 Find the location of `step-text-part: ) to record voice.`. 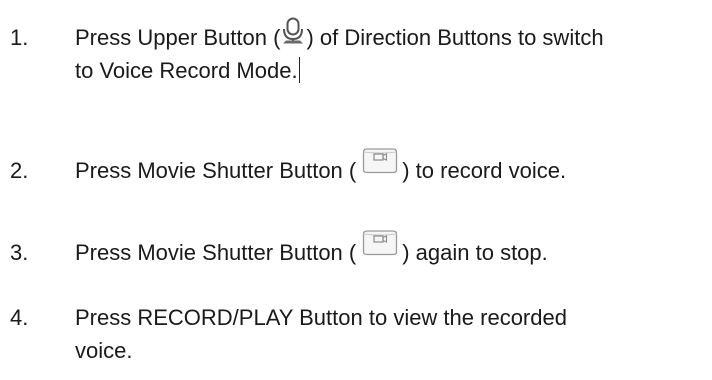

step-text-part: ) to record voice. is located at coordinates (484, 170).